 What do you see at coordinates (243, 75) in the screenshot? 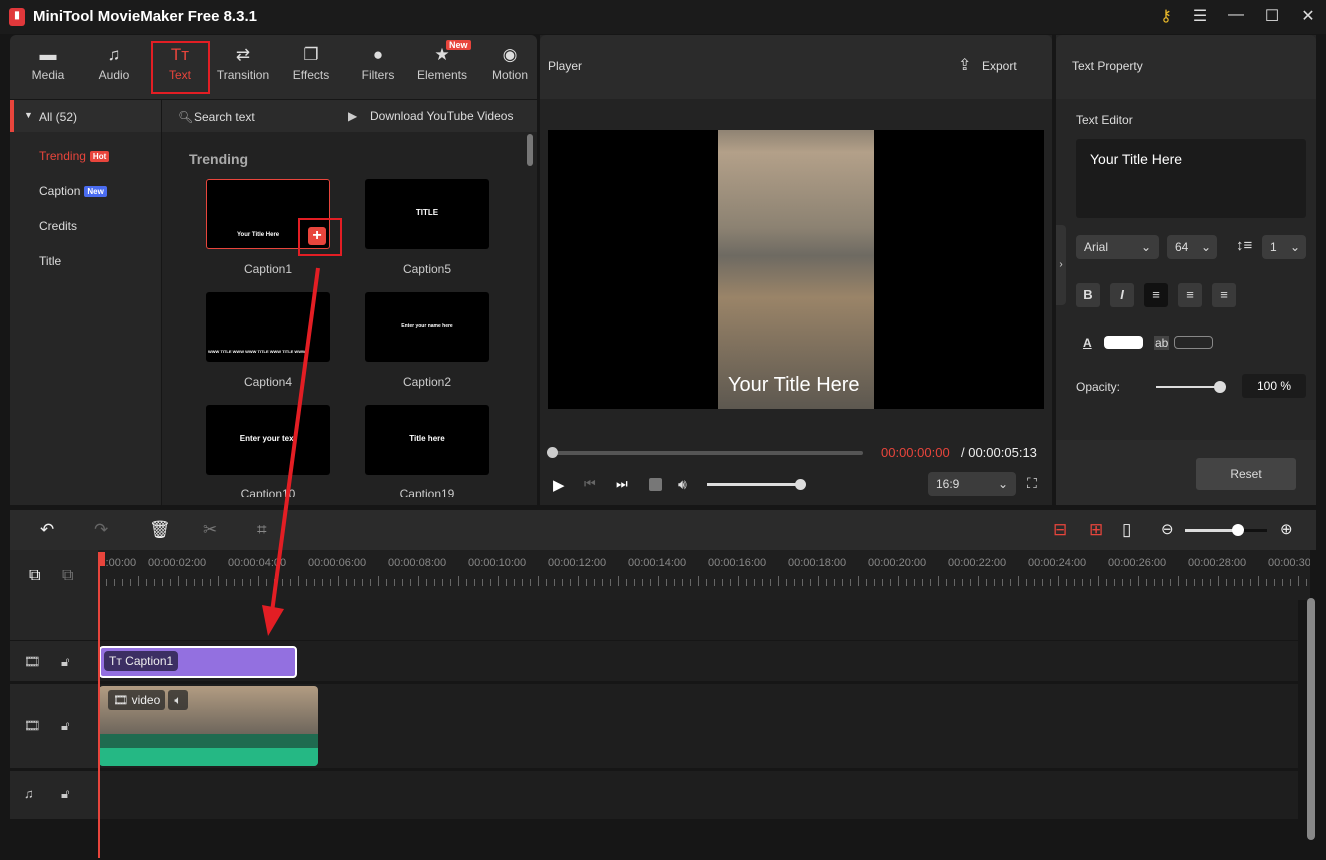
I see `tab-label: Transition` at bounding box center [243, 75].